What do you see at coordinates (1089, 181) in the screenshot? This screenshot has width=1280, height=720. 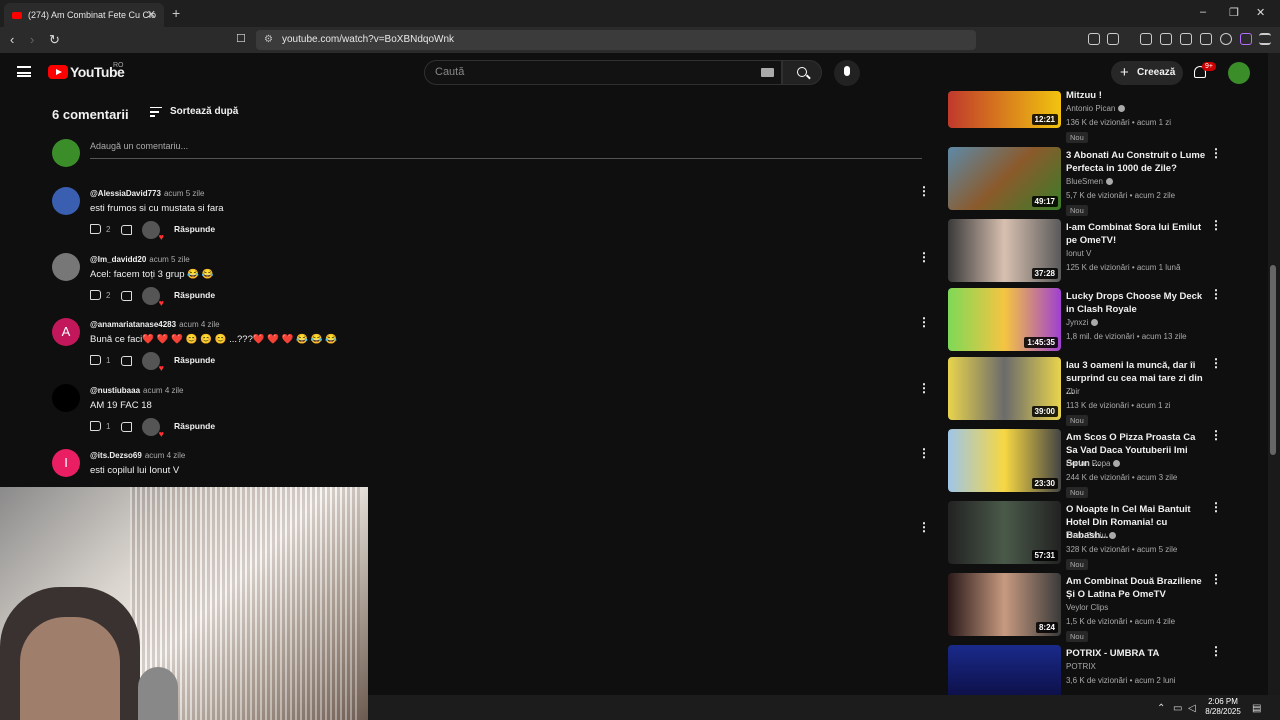 I see `video-channel: BlueSmen` at bounding box center [1089, 181].